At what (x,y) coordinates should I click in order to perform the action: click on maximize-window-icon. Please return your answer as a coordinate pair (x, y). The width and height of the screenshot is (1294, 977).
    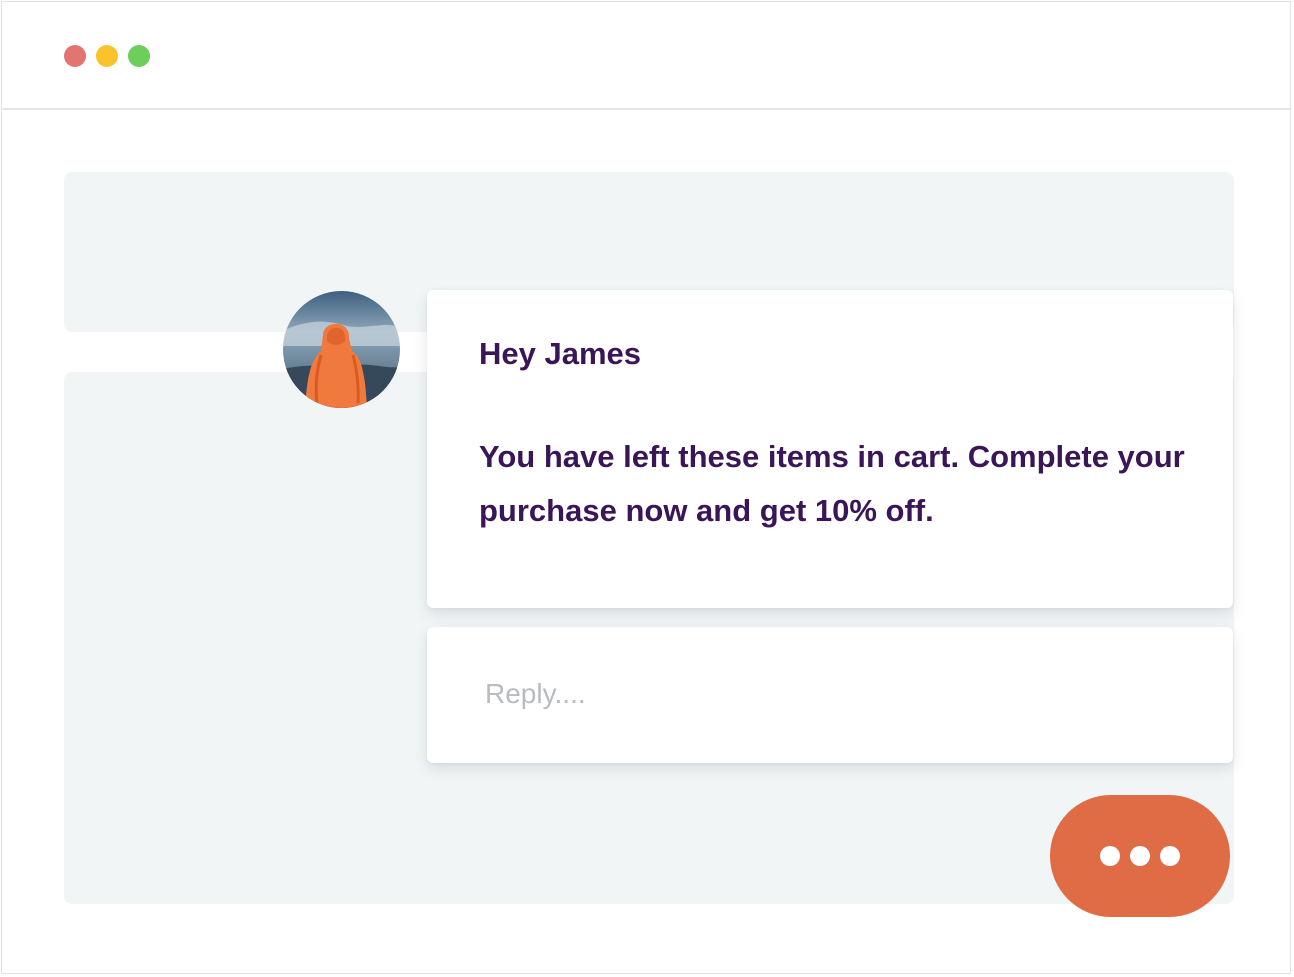
    Looking at the image, I should click on (139, 56).